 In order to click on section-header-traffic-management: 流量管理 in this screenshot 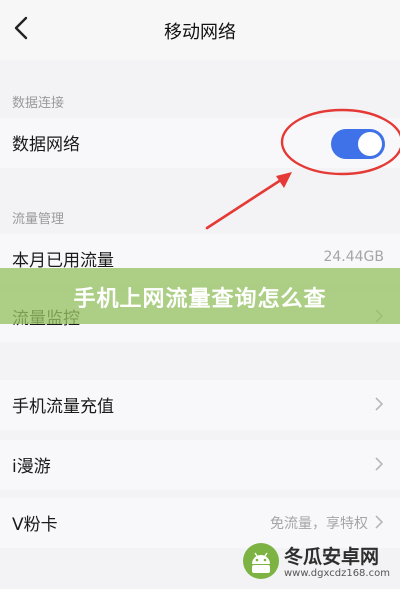, I will do `click(38, 219)`.